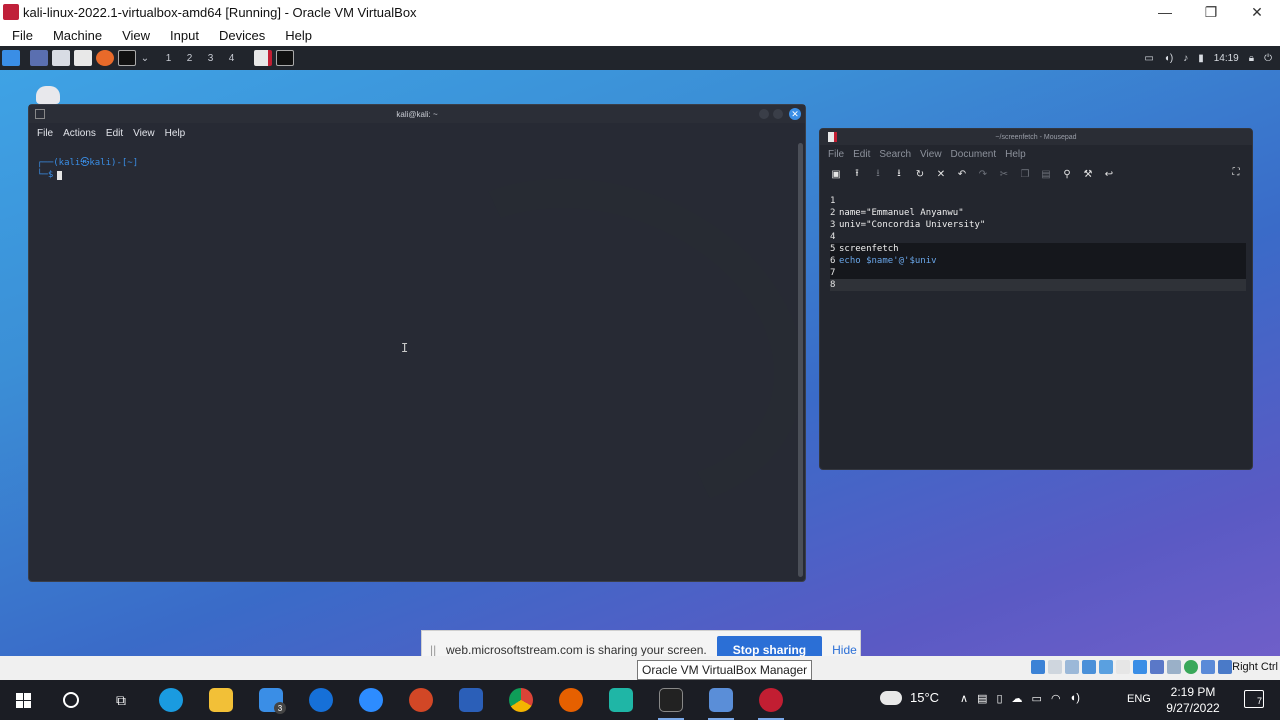 Image resolution: width=1280 pixels, height=720 pixels. Describe the element at coordinates (962, 174) in the screenshot. I see `undo-icon: ↶` at that location.